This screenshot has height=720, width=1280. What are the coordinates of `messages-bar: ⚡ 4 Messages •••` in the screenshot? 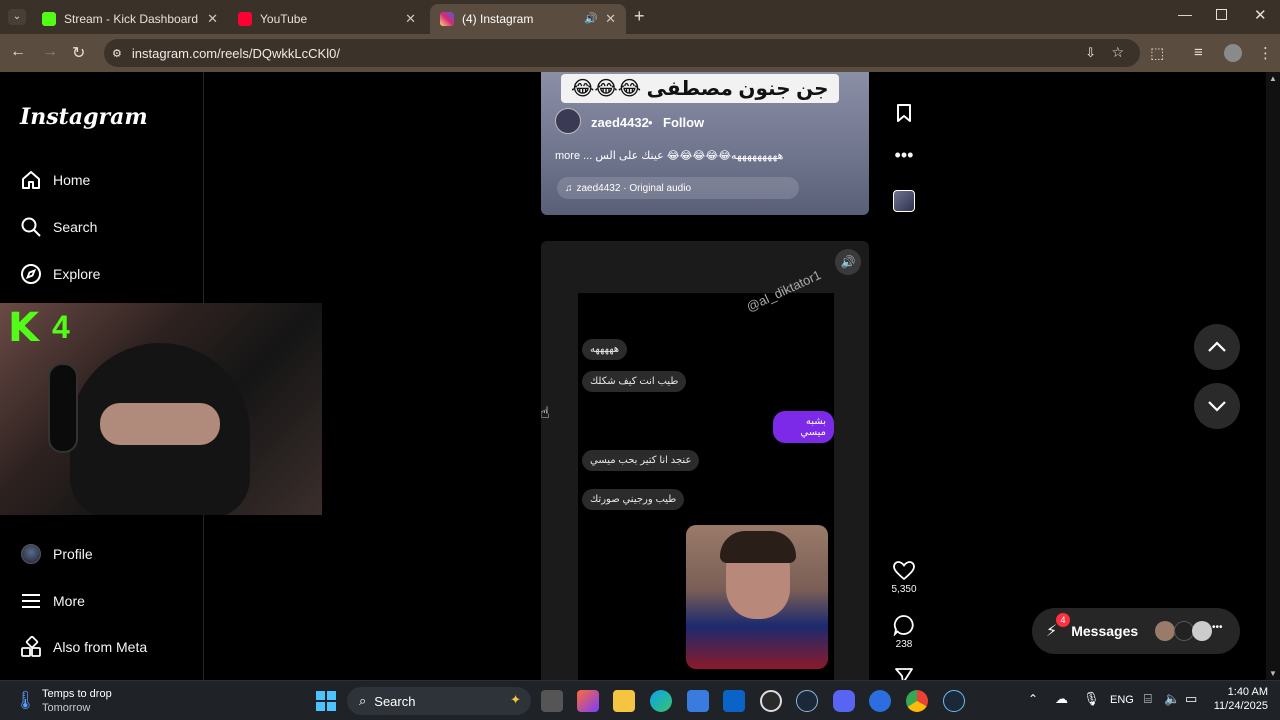 It's located at (1136, 631).